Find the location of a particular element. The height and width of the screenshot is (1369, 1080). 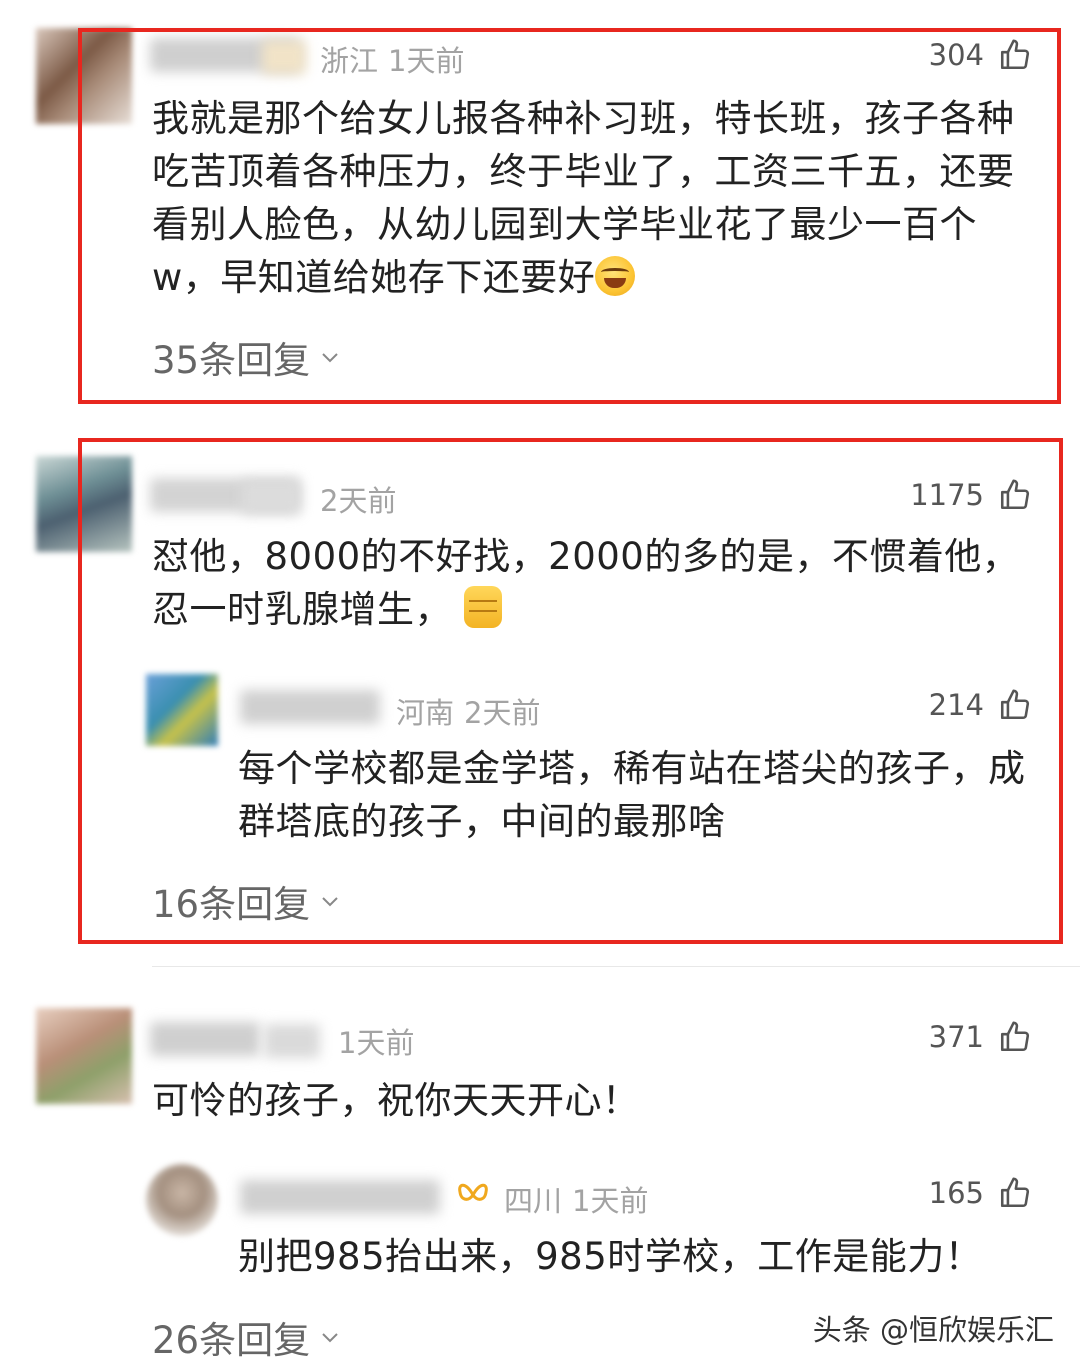

butterfly-badge-icon is located at coordinates (473, 1192).